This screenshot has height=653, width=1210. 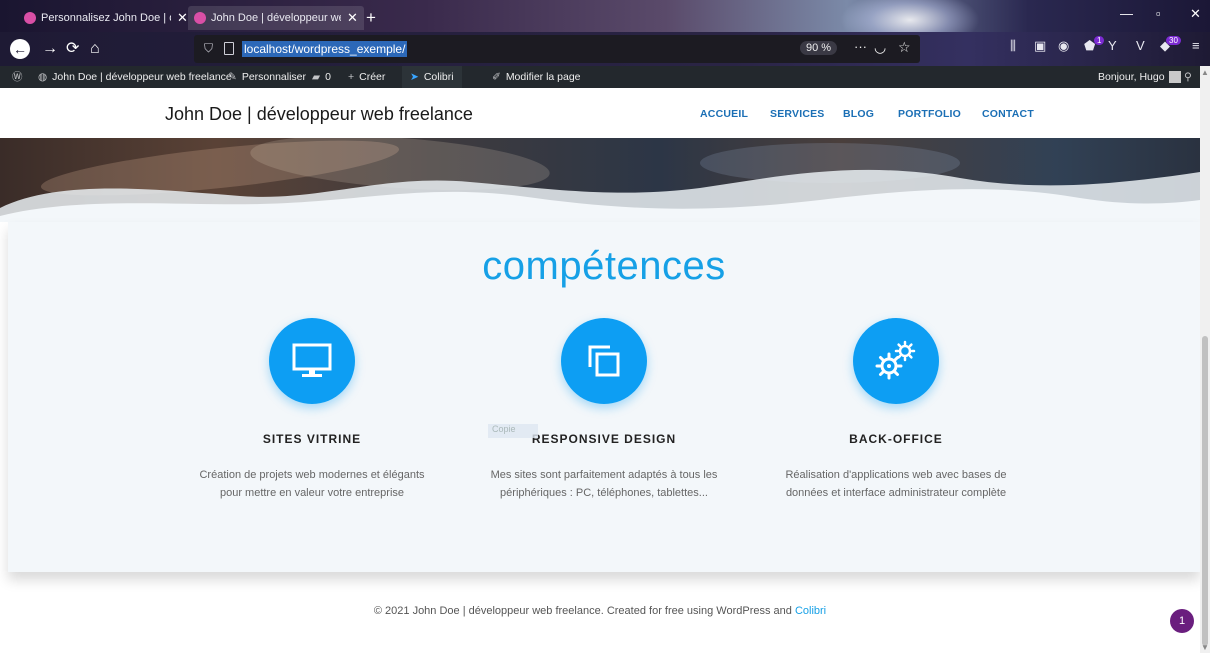 What do you see at coordinates (312, 361) in the screenshot?
I see `monitor-icon` at bounding box center [312, 361].